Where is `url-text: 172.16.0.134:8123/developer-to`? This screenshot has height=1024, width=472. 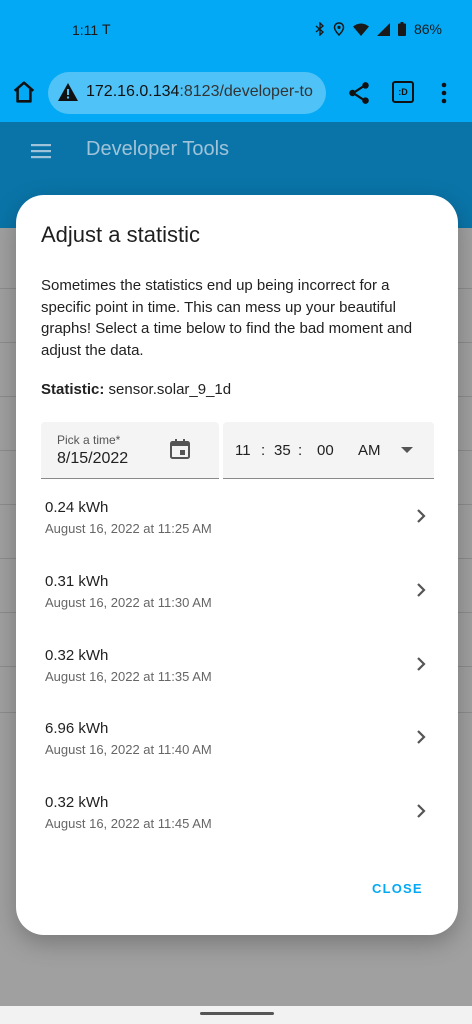 url-text: 172.16.0.134:8123/developer-to is located at coordinates (199, 92).